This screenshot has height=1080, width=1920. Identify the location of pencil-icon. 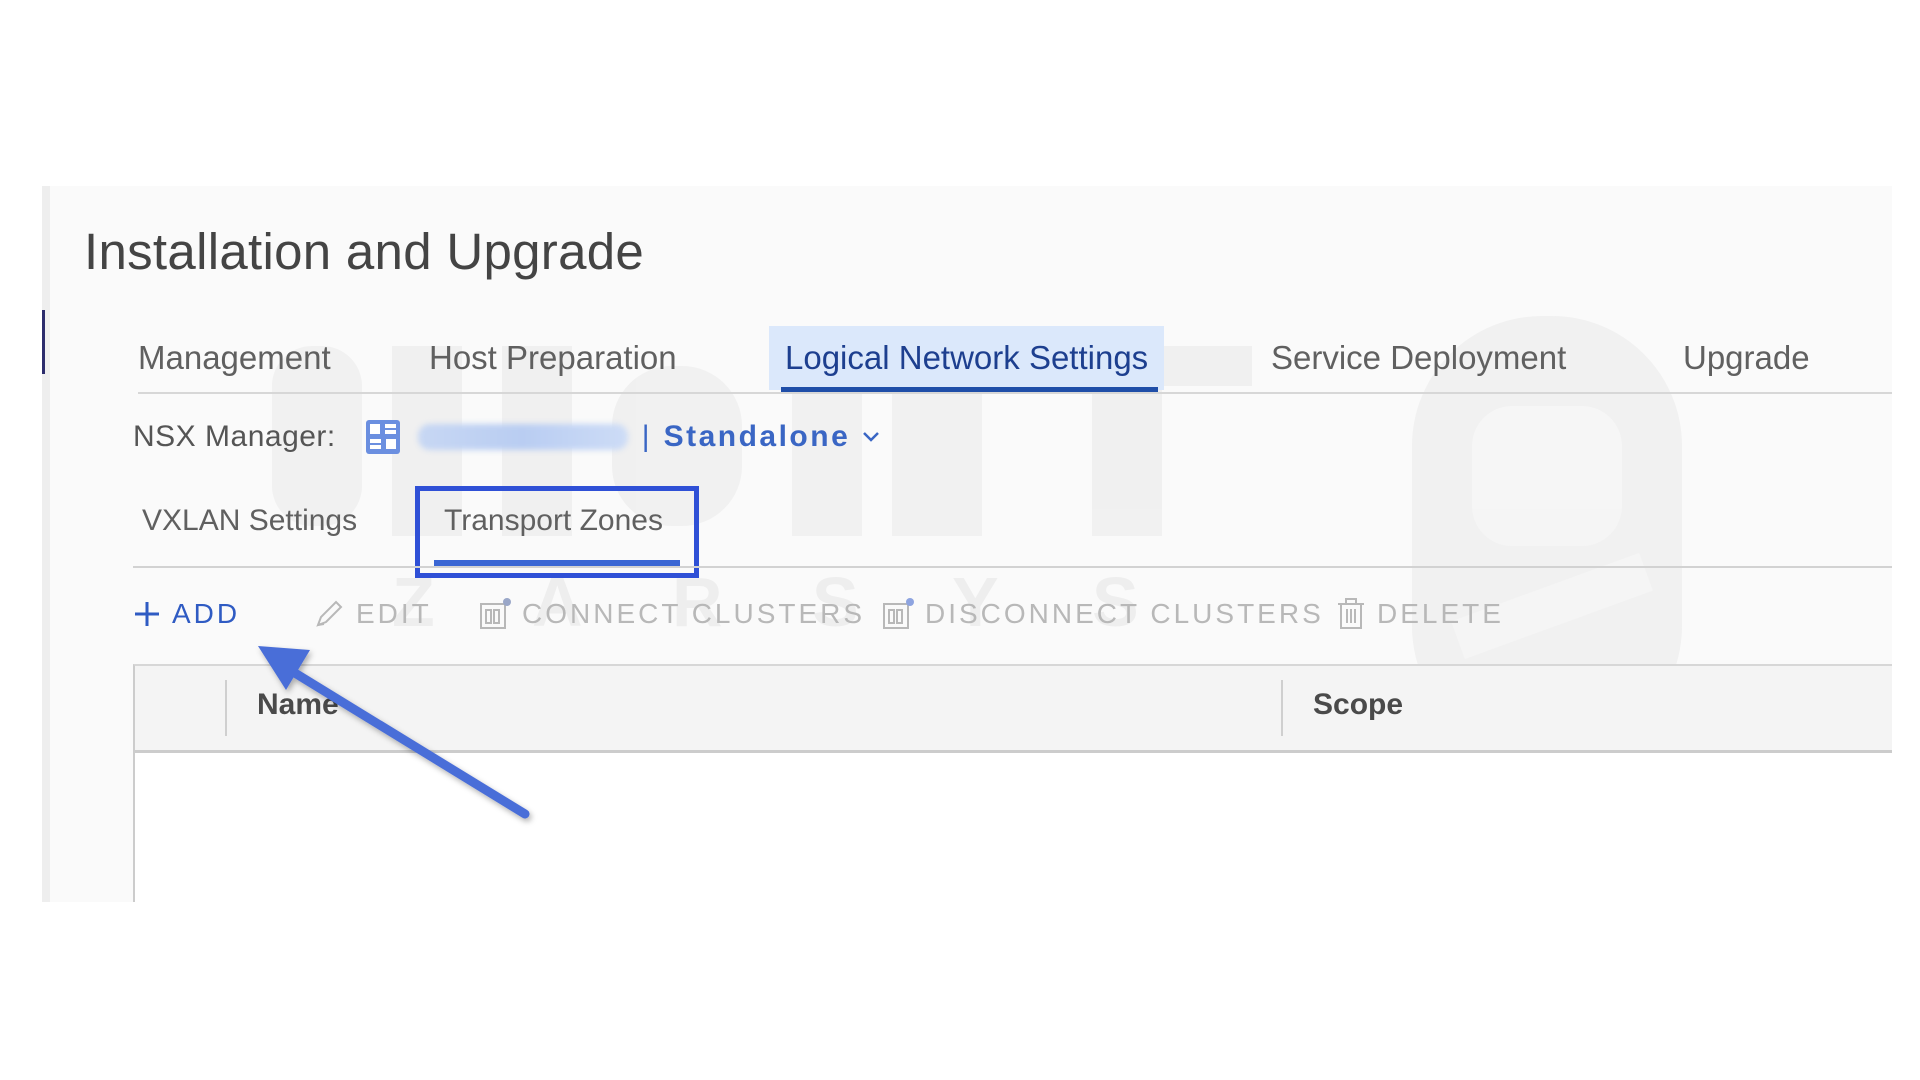
(329, 613).